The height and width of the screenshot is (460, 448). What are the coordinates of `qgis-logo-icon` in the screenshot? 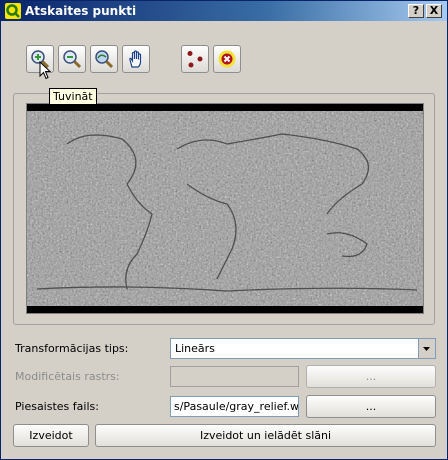 It's located at (13, 11).